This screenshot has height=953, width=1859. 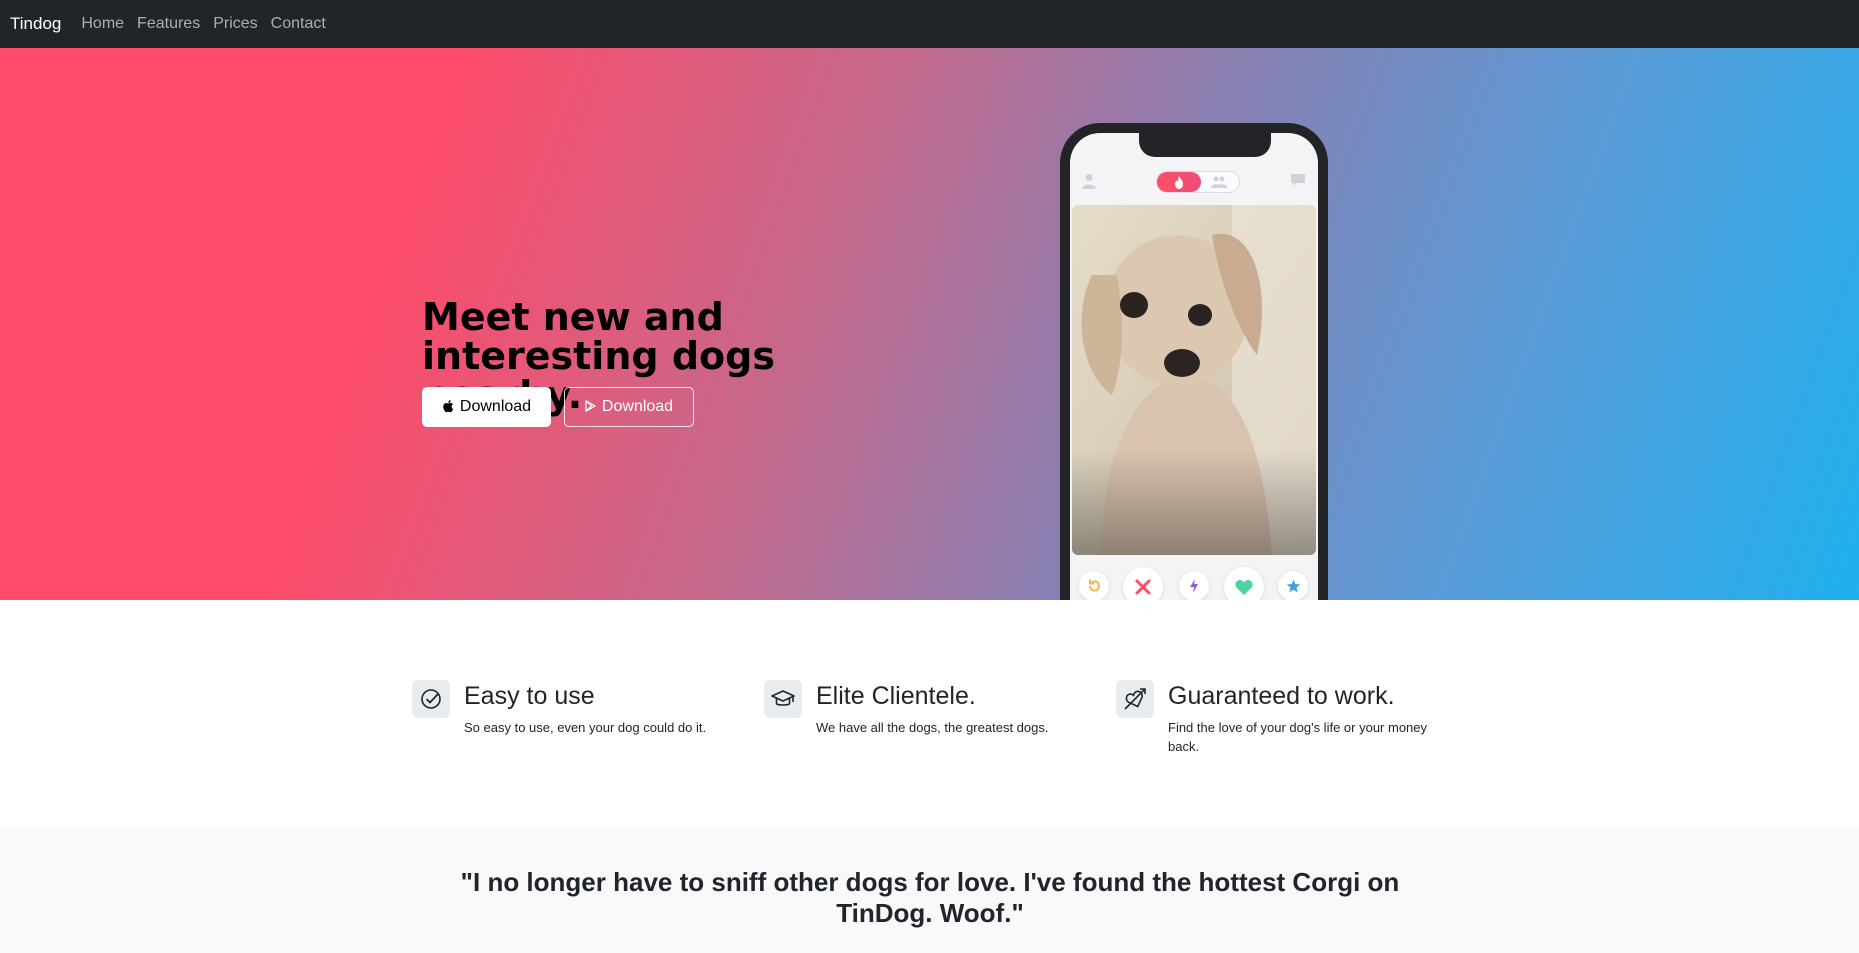 I want to click on download-apple-button: Download, so click(x=486, y=407).